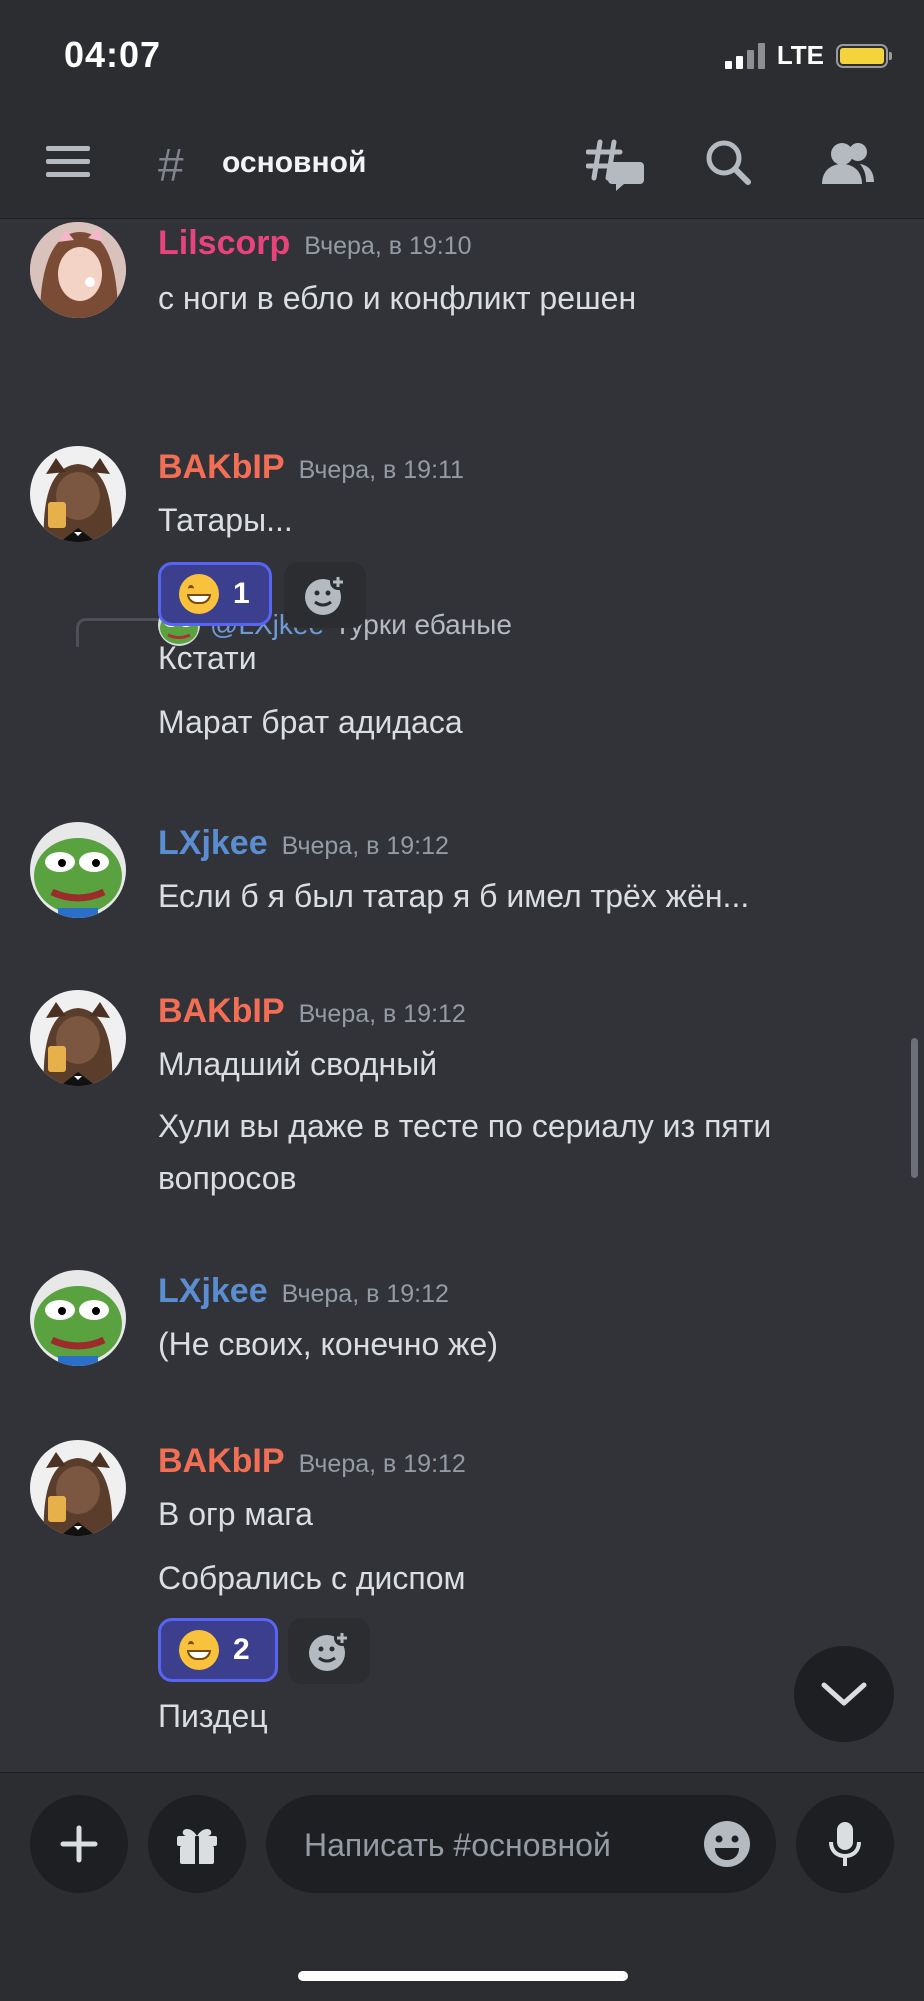 This screenshot has height=2001, width=924. What do you see at coordinates (68, 164) in the screenshot?
I see `menu-icon` at bounding box center [68, 164].